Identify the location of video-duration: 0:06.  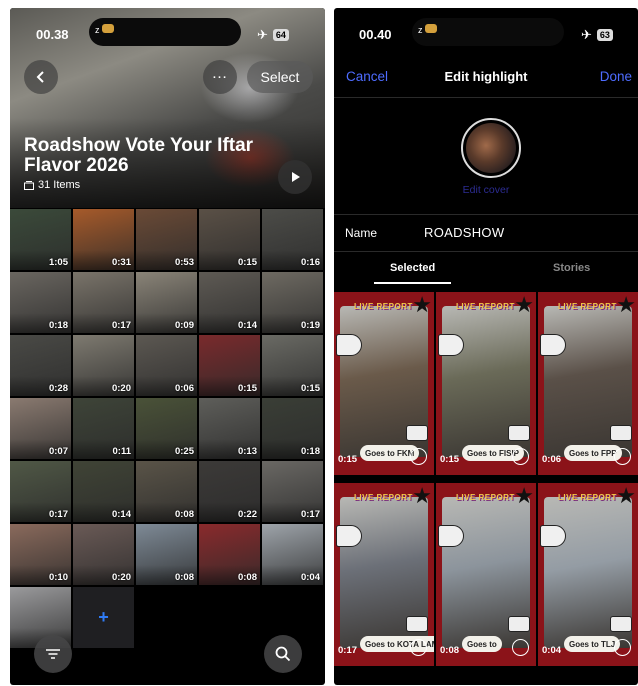
(184, 388).